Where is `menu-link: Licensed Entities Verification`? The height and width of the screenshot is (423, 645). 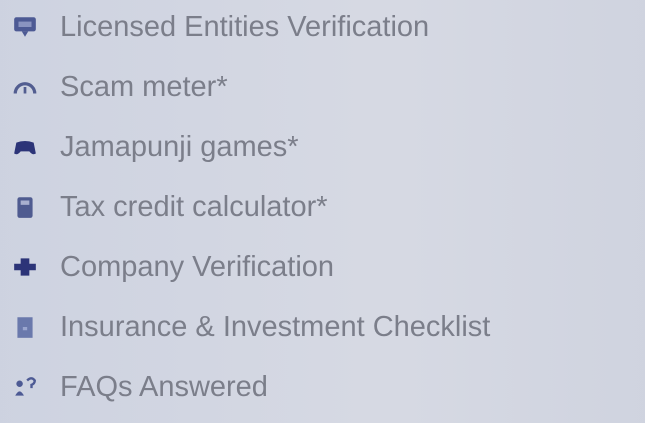 menu-link: Licensed Entities Verification is located at coordinates (245, 27).